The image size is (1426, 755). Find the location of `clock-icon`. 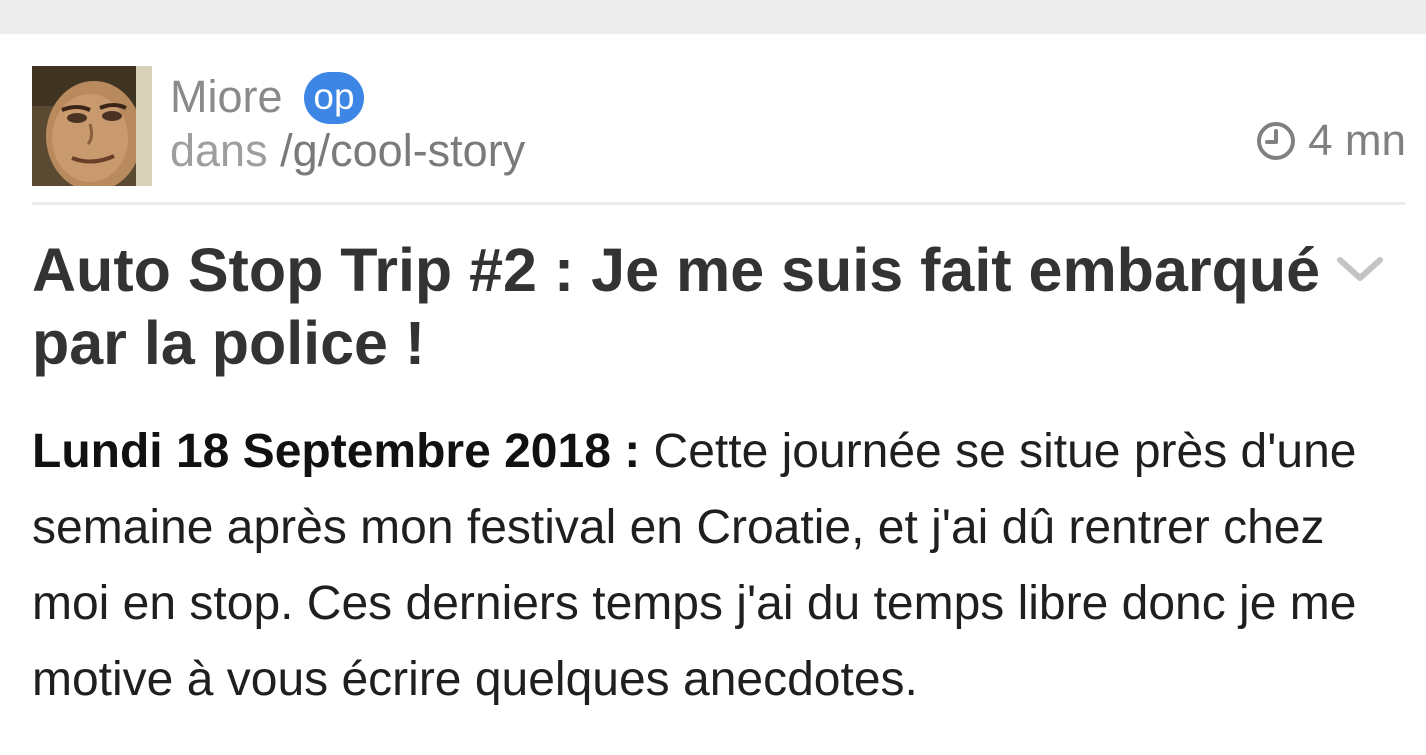

clock-icon is located at coordinates (1276, 141).